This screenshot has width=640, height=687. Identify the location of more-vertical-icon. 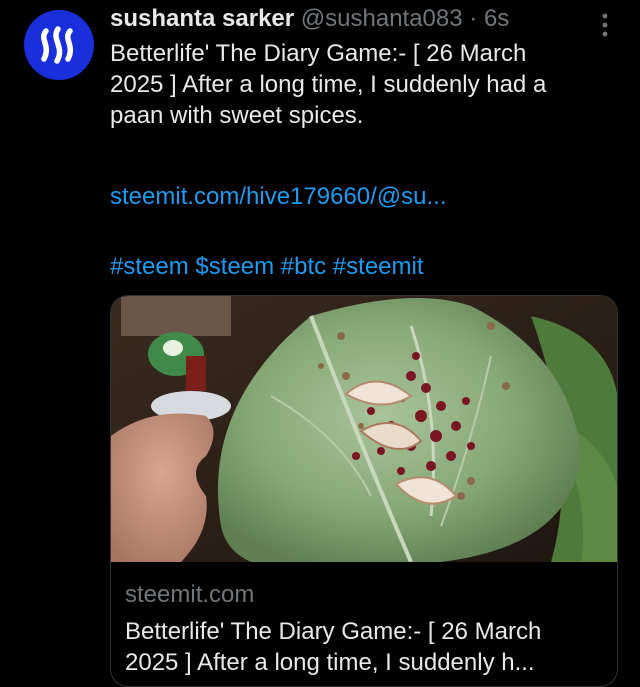
(605, 25).